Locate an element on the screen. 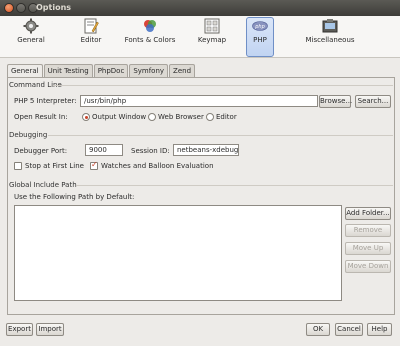 This screenshot has width=400, height=346. editor-radio is located at coordinates (210, 117).